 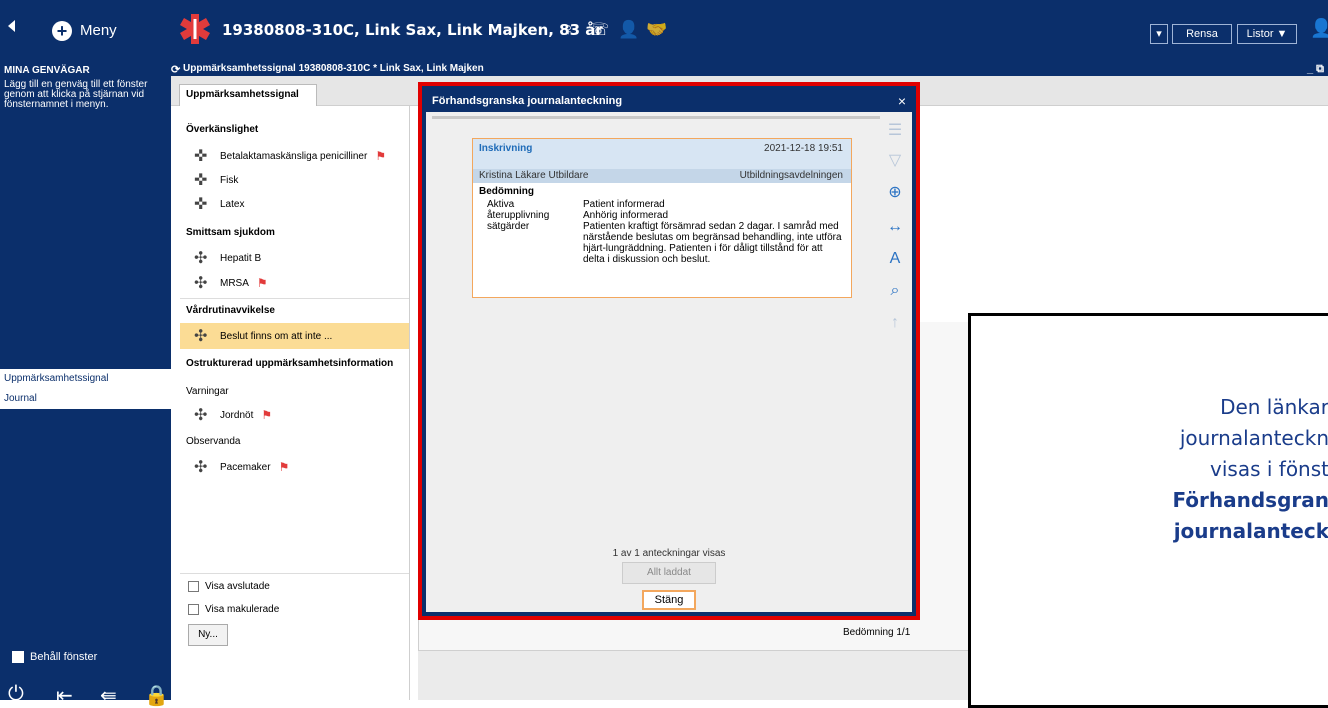 What do you see at coordinates (1159, 34) in the screenshot?
I see `dropdown-icon: ▾` at bounding box center [1159, 34].